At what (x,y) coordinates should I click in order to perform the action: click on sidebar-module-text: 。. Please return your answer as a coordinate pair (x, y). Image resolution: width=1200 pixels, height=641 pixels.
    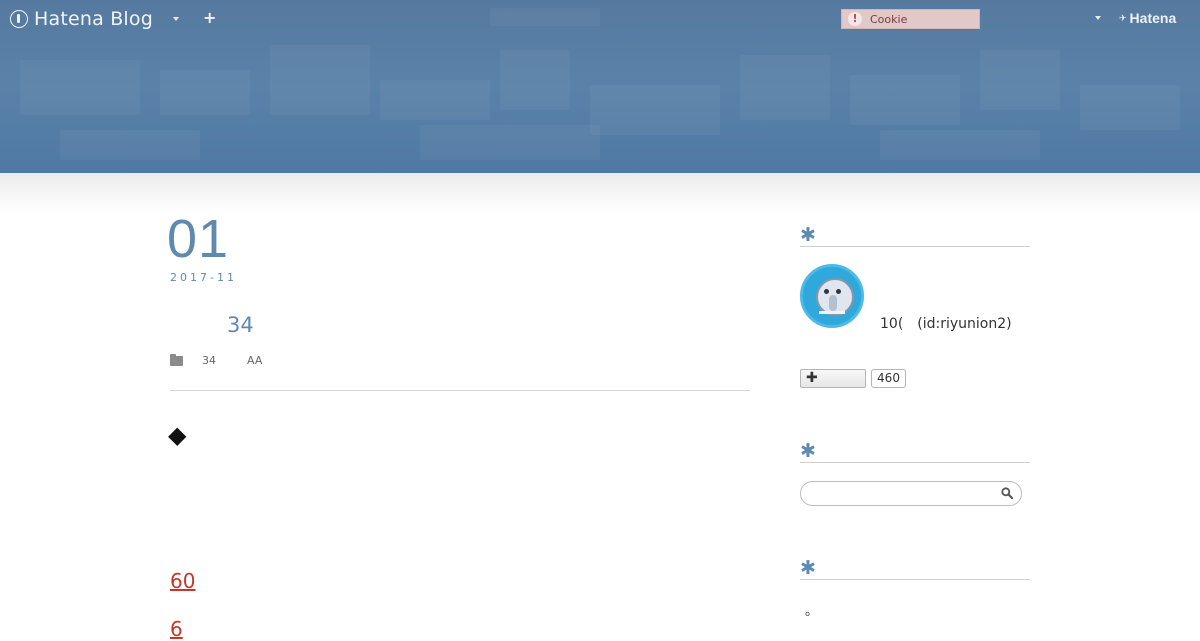
    Looking at the image, I should click on (812, 611).